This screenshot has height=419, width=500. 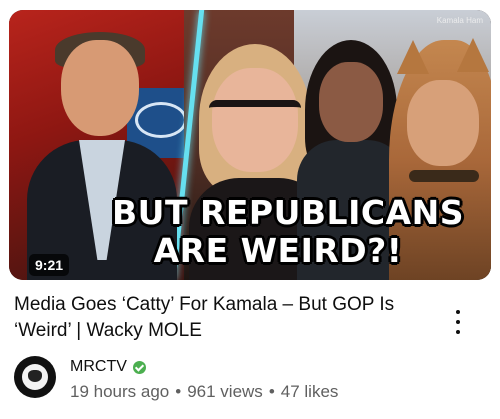 What do you see at coordinates (255, 116) in the screenshot?
I see `woman-glasses` at bounding box center [255, 116].